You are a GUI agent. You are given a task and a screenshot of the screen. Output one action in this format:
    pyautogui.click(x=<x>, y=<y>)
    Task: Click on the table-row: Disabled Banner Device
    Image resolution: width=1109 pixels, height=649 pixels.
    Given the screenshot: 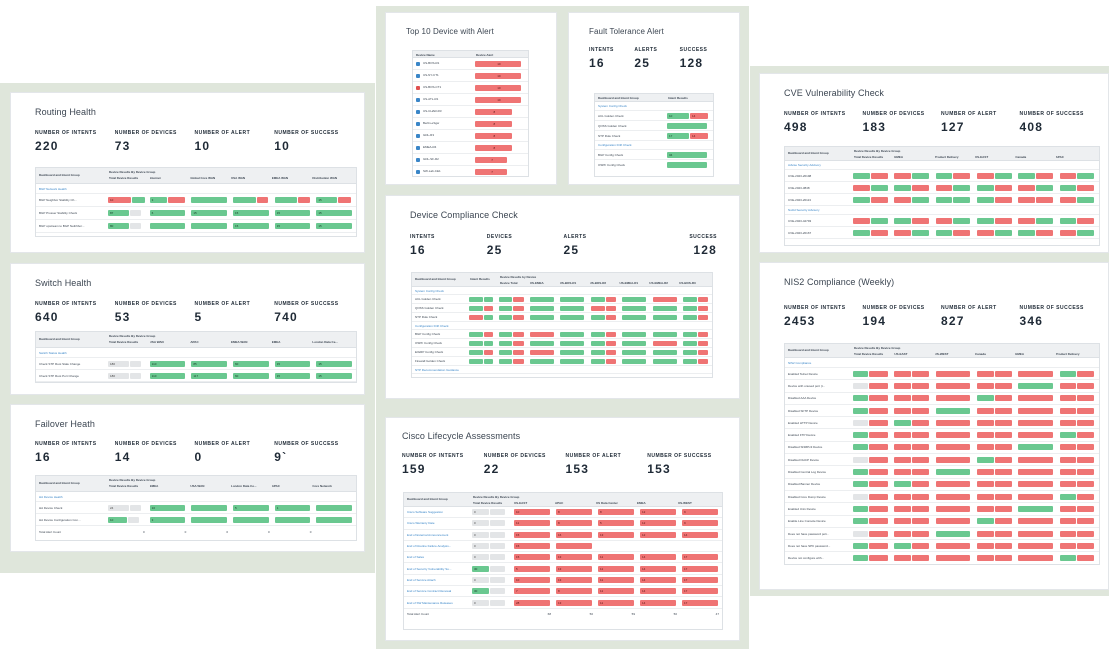 What is the action you would take?
    pyautogui.click(x=942, y=485)
    